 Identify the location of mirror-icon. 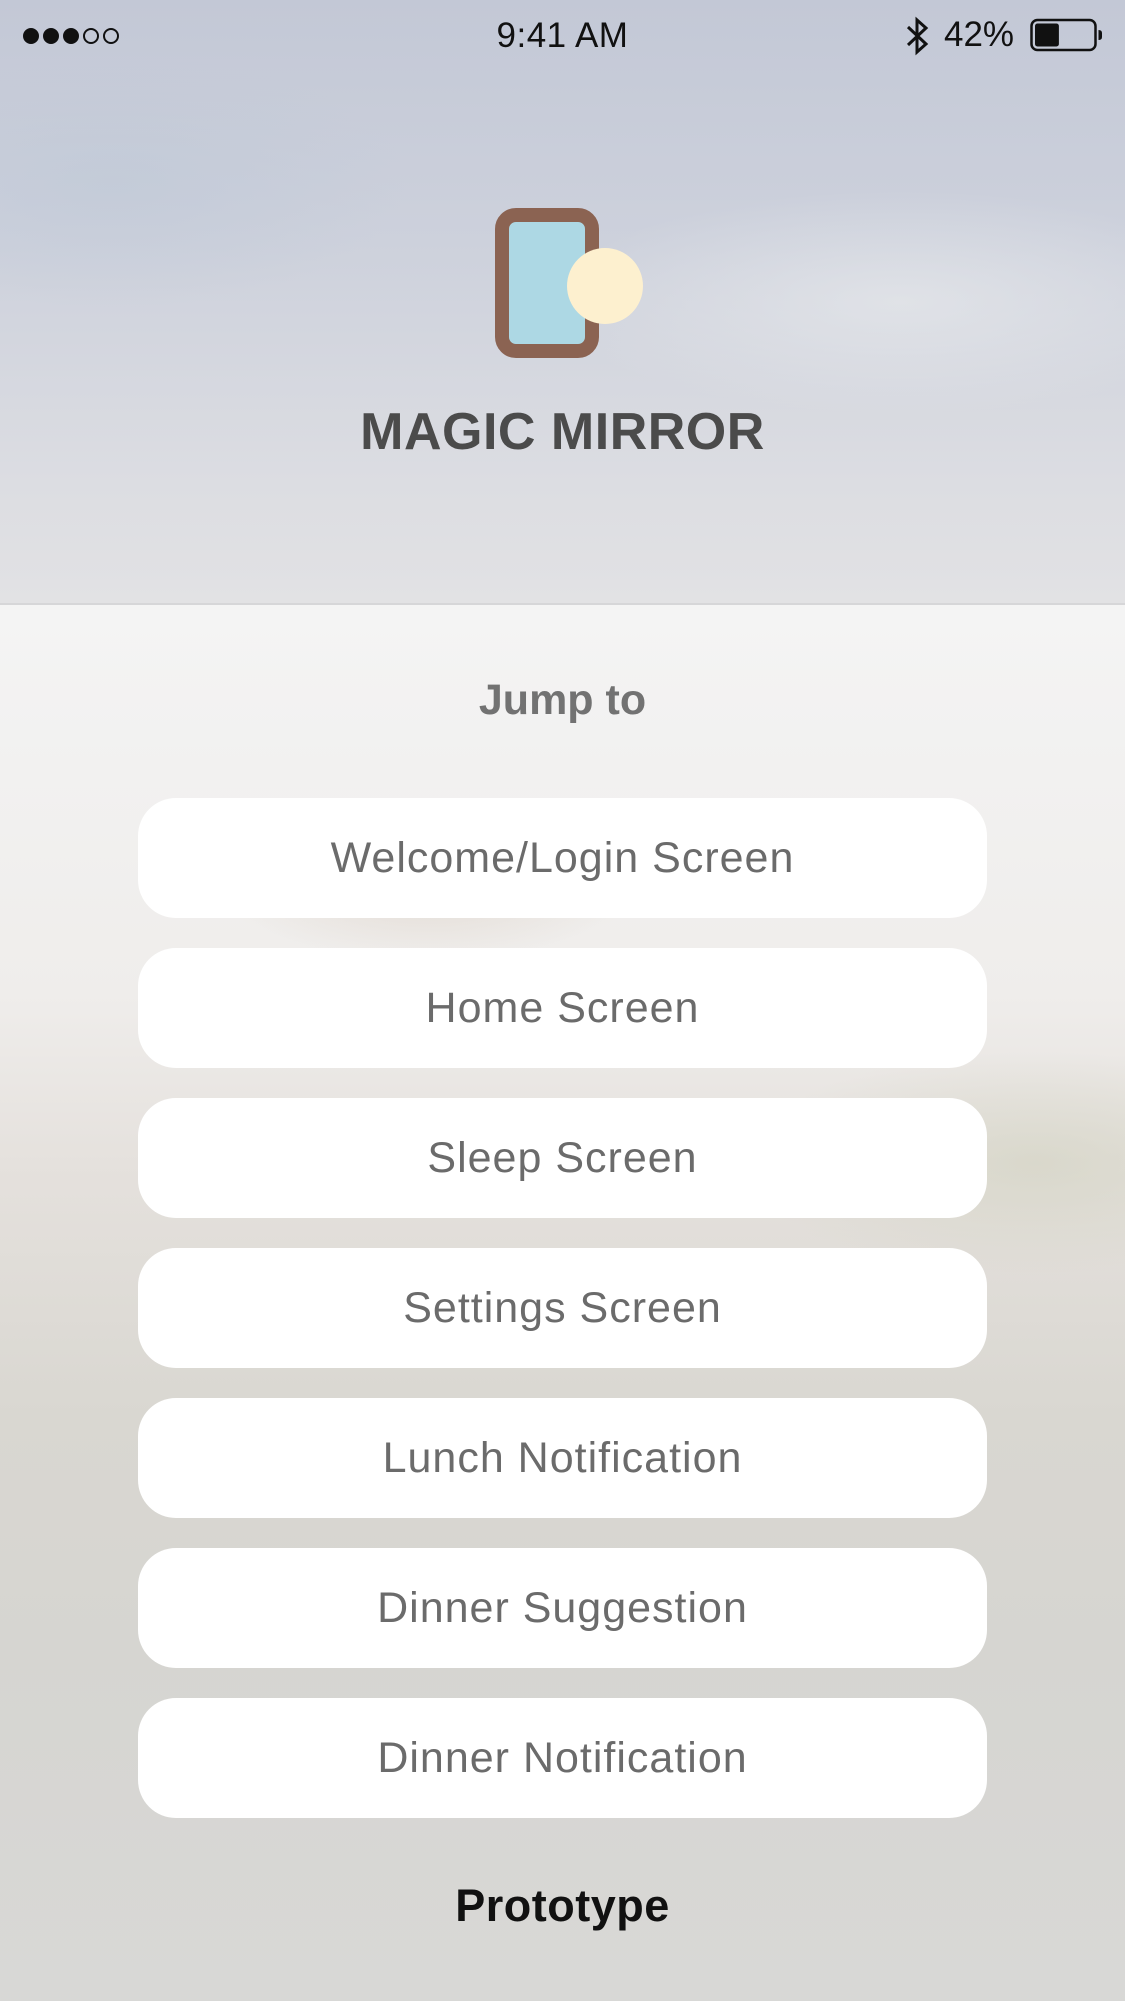
(569, 283).